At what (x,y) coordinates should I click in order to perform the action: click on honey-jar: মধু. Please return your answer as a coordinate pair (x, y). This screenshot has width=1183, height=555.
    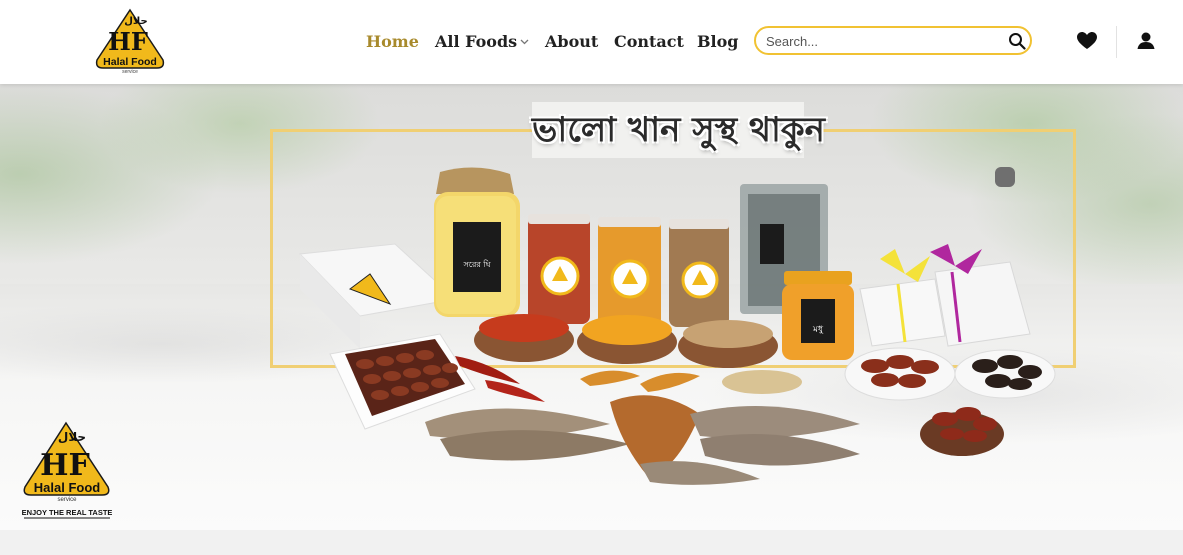
    Looking at the image, I should click on (818, 315).